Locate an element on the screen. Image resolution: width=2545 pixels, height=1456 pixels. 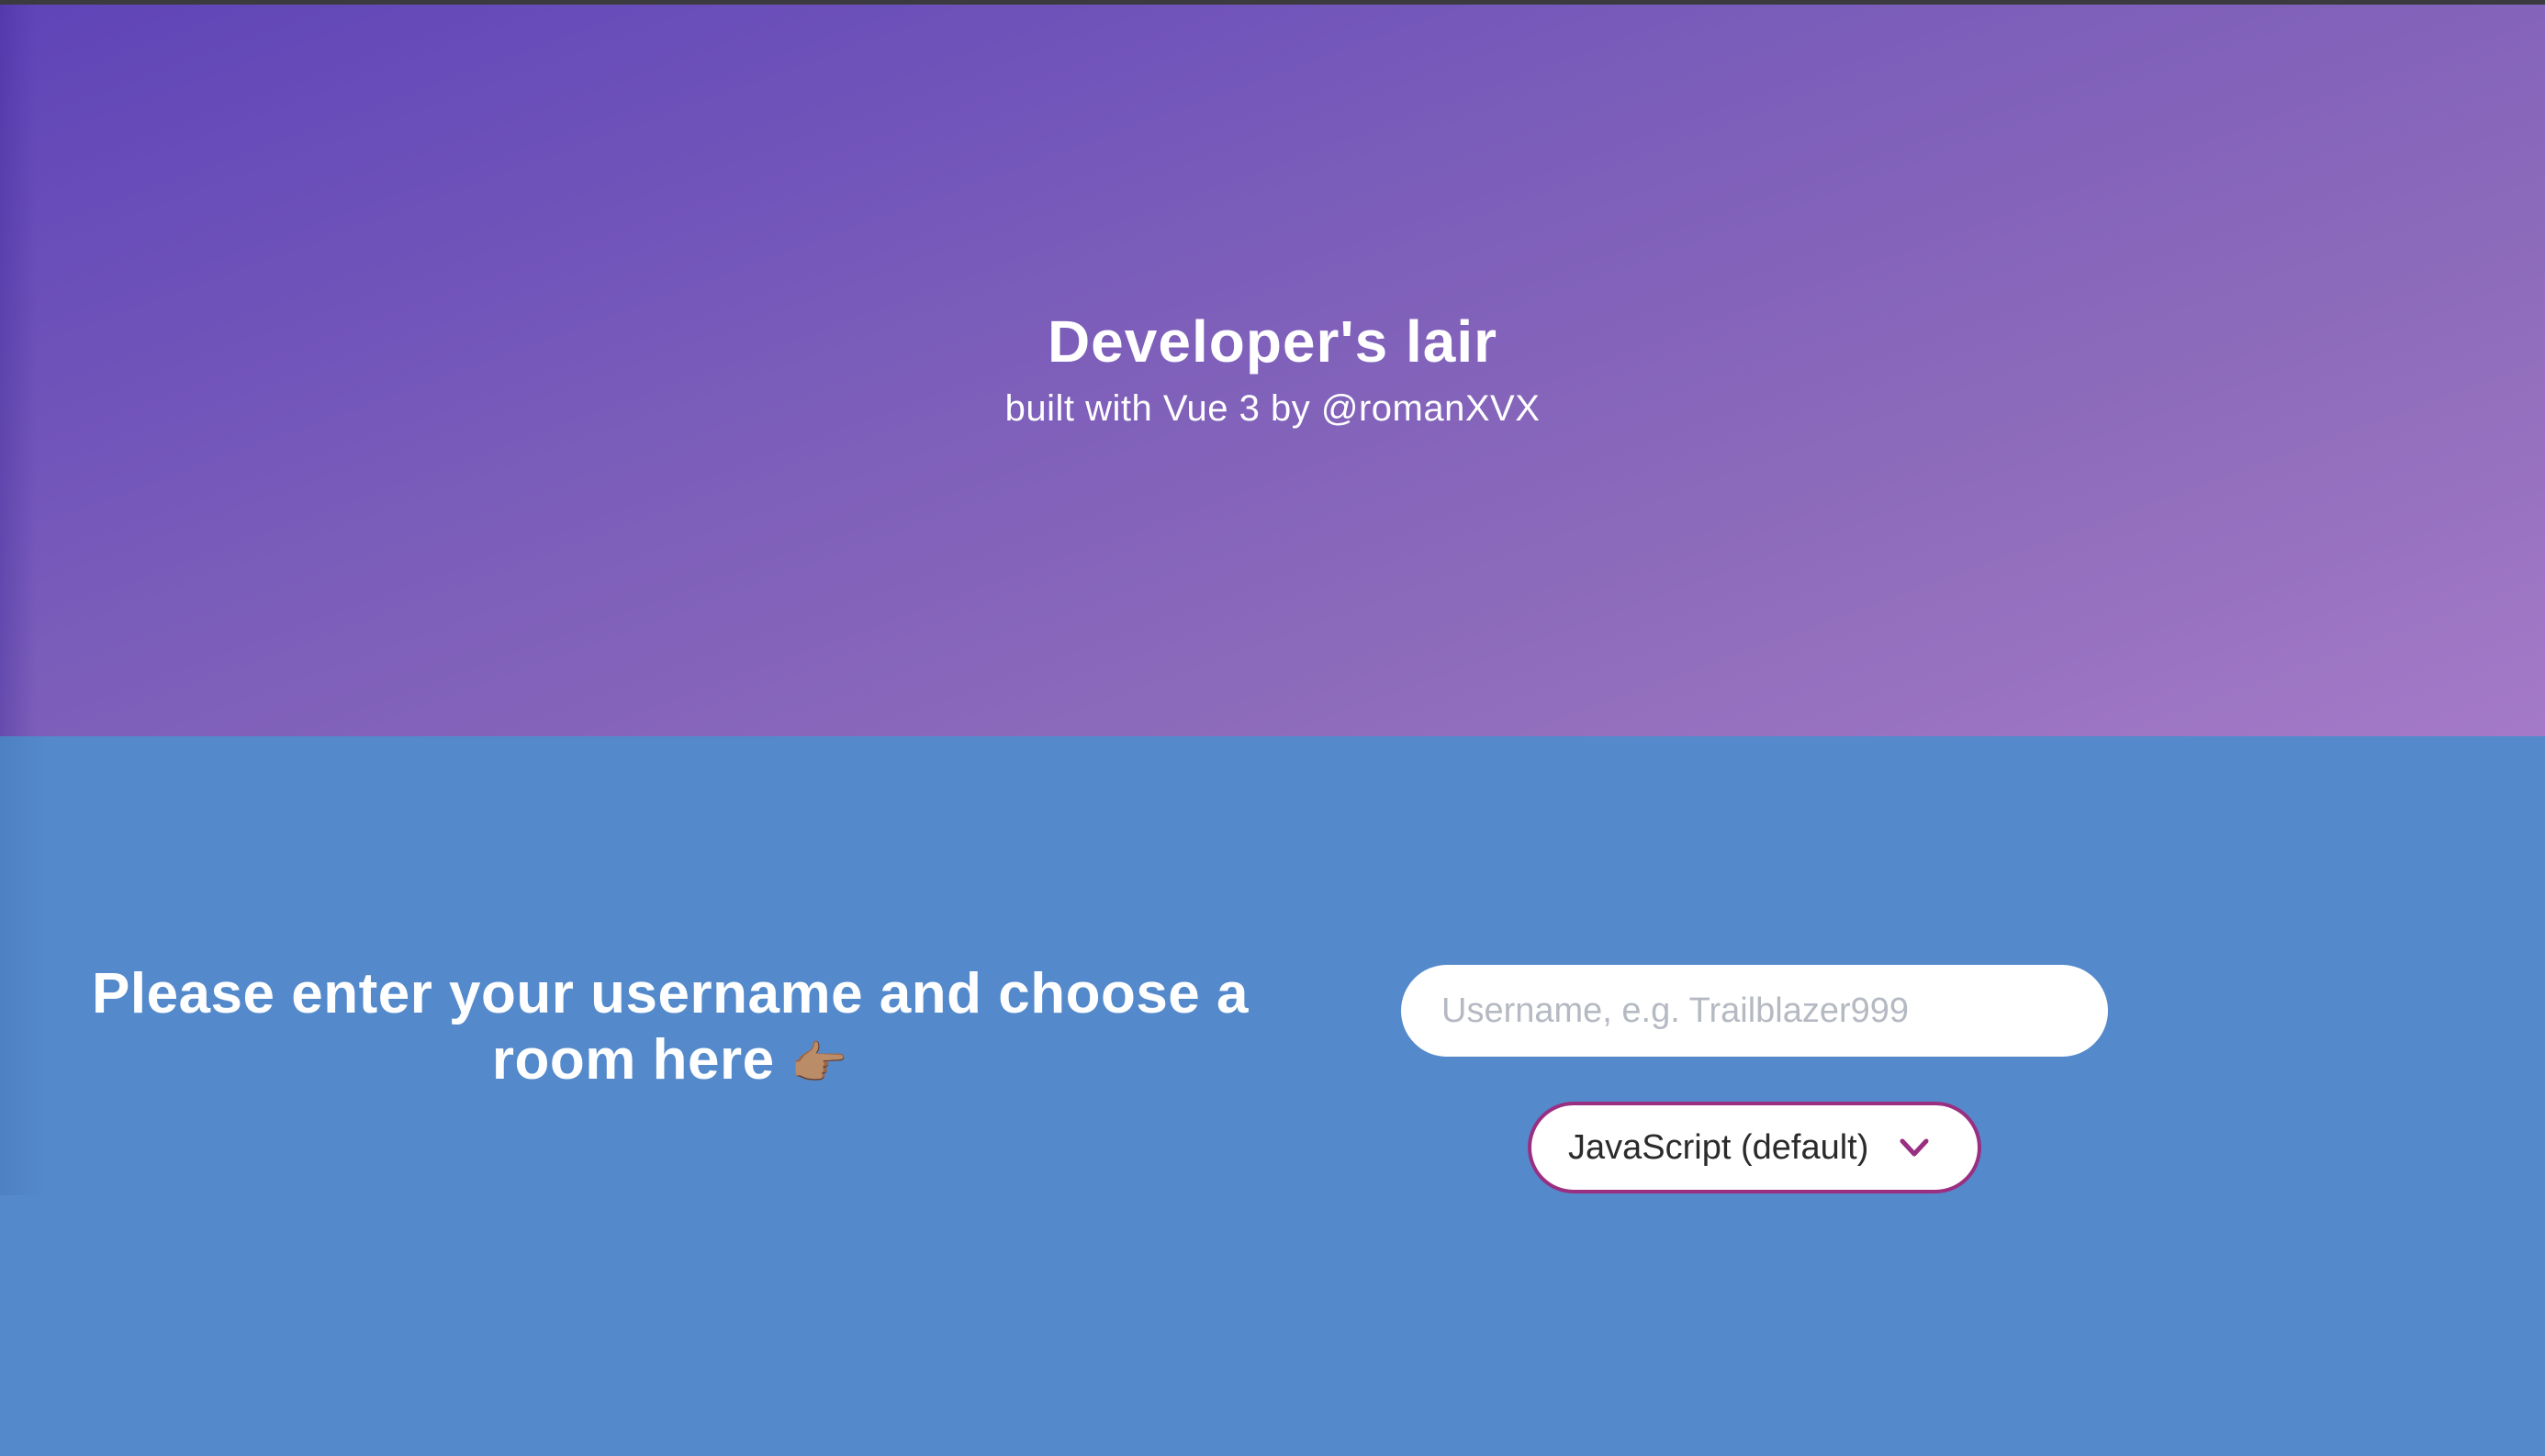
chevron-down-icon is located at coordinates (1915, 1147).